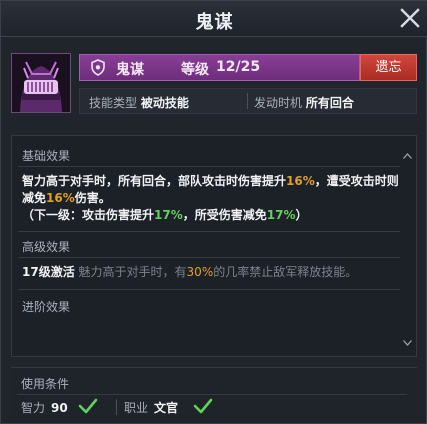 The width and height of the screenshot is (427, 424). I want to click on damage-increase-pct: 16%, so click(300, 181).